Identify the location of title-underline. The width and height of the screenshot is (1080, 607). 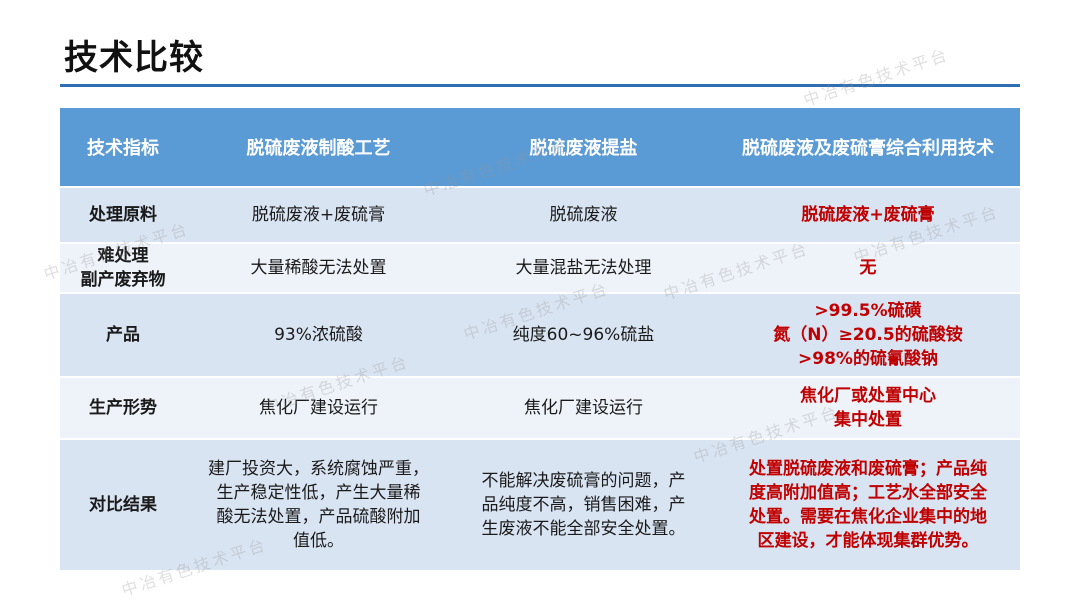
(540, 85).